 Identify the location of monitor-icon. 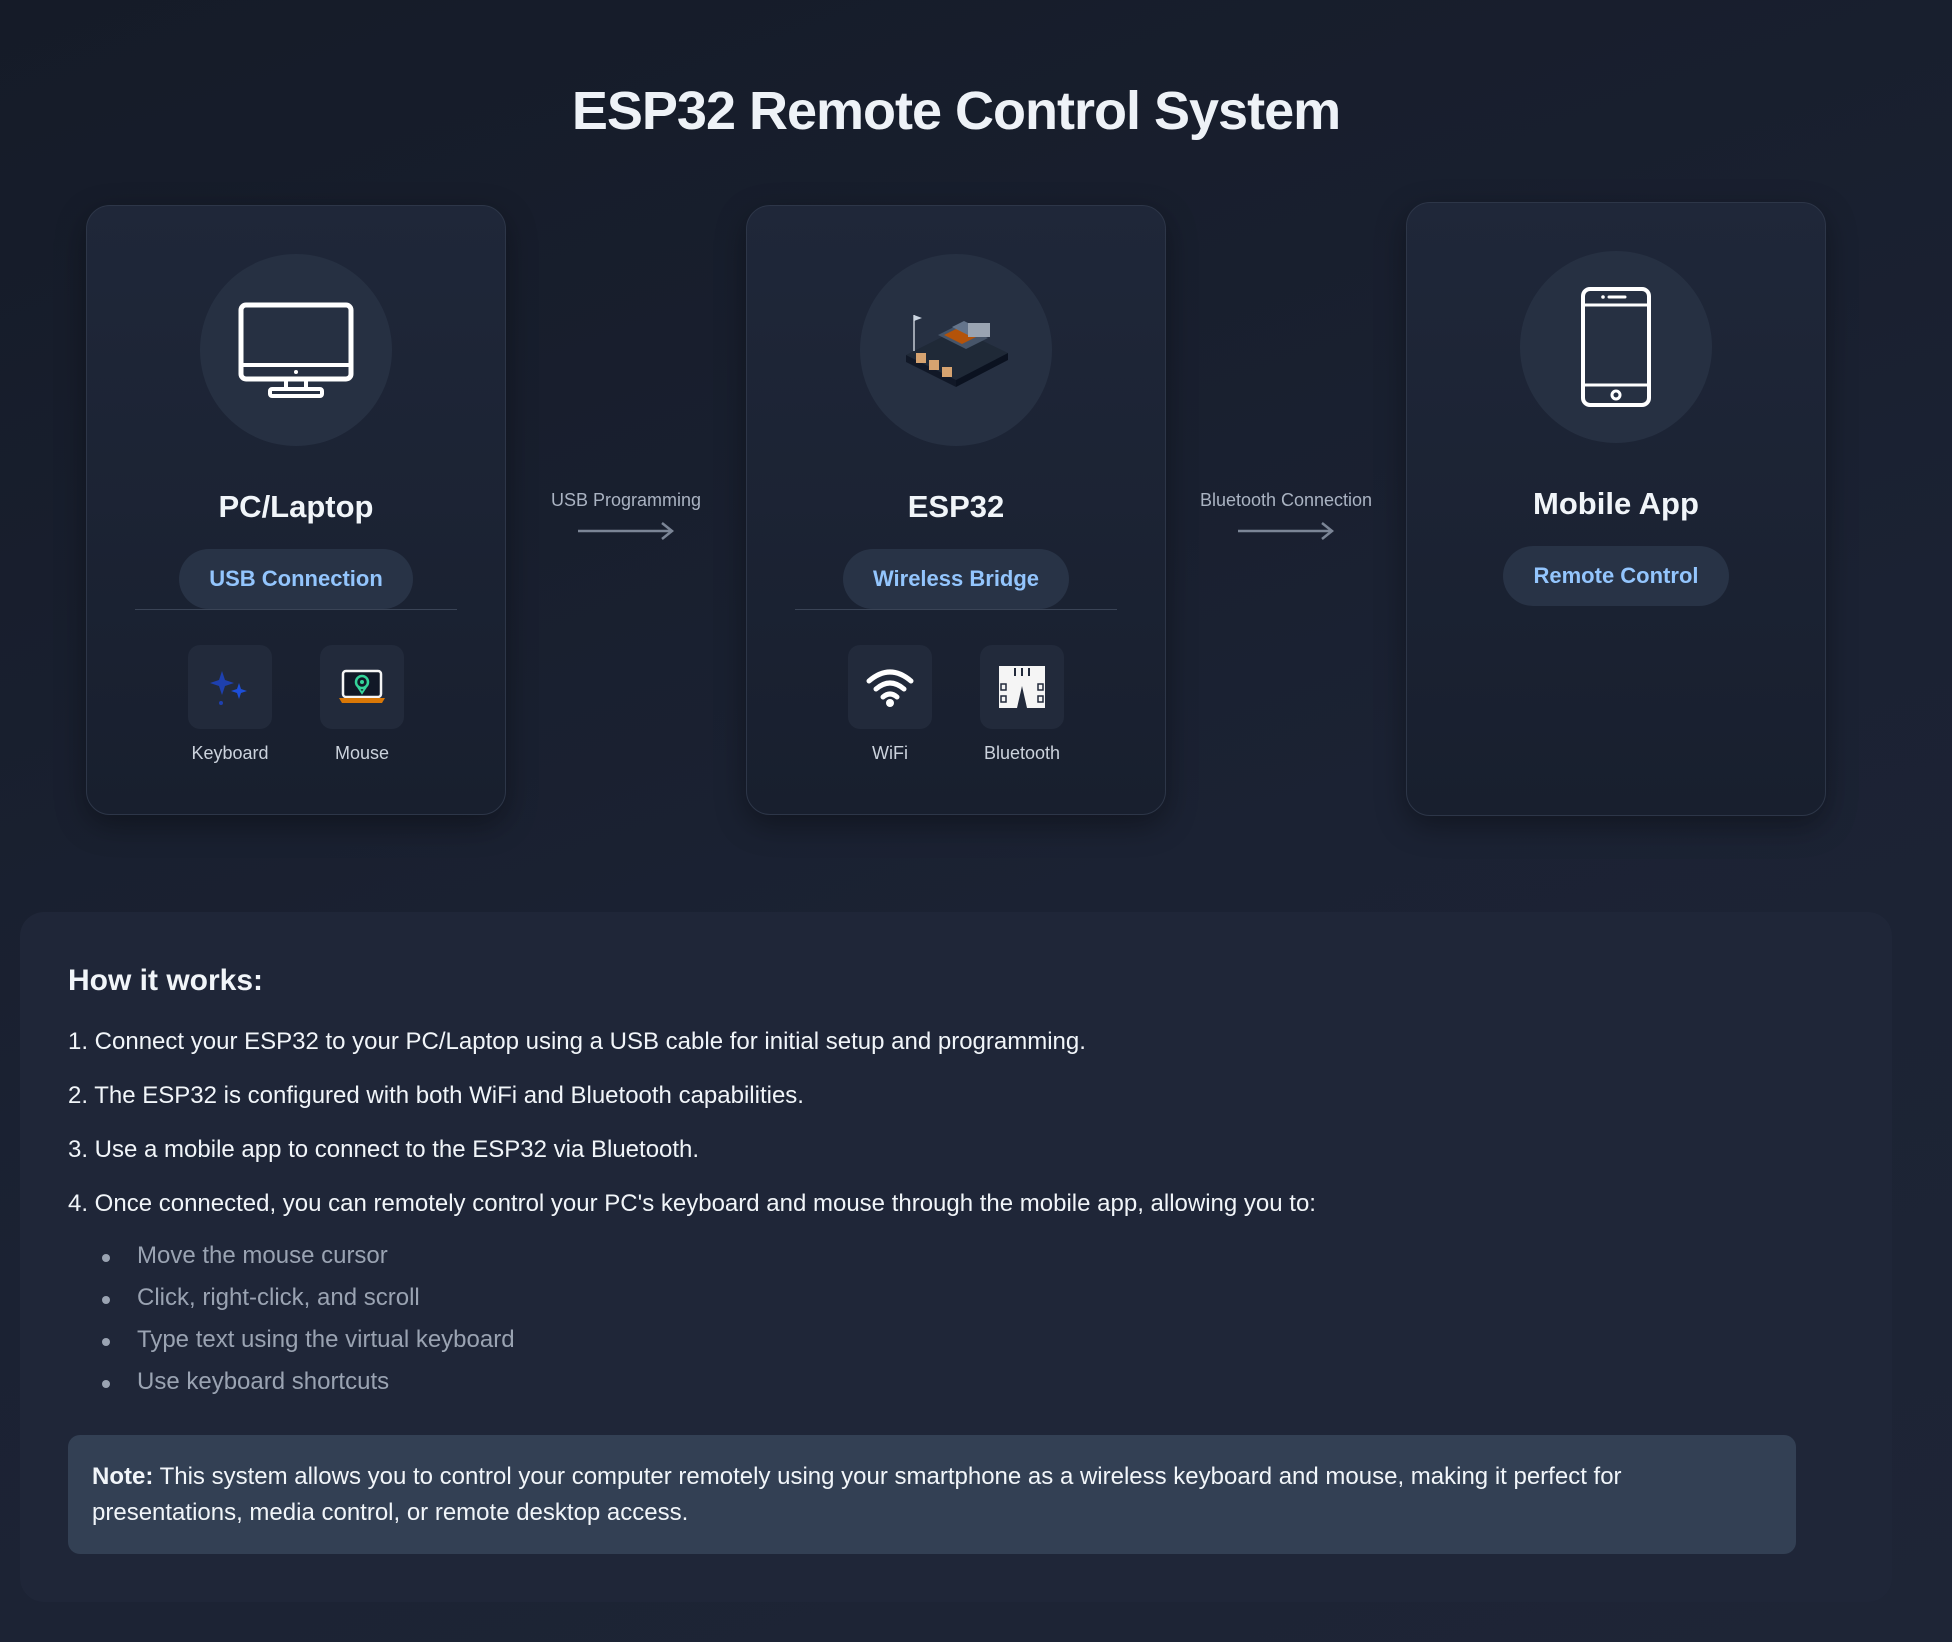
(296, 350).